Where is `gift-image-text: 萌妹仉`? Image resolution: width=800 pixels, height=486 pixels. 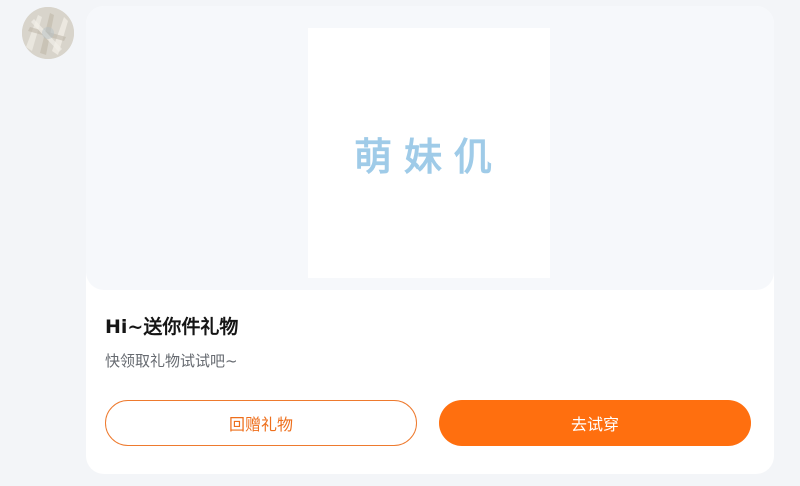
gift-image-text: 萌妹仉 is located at coordinates (428, 157).